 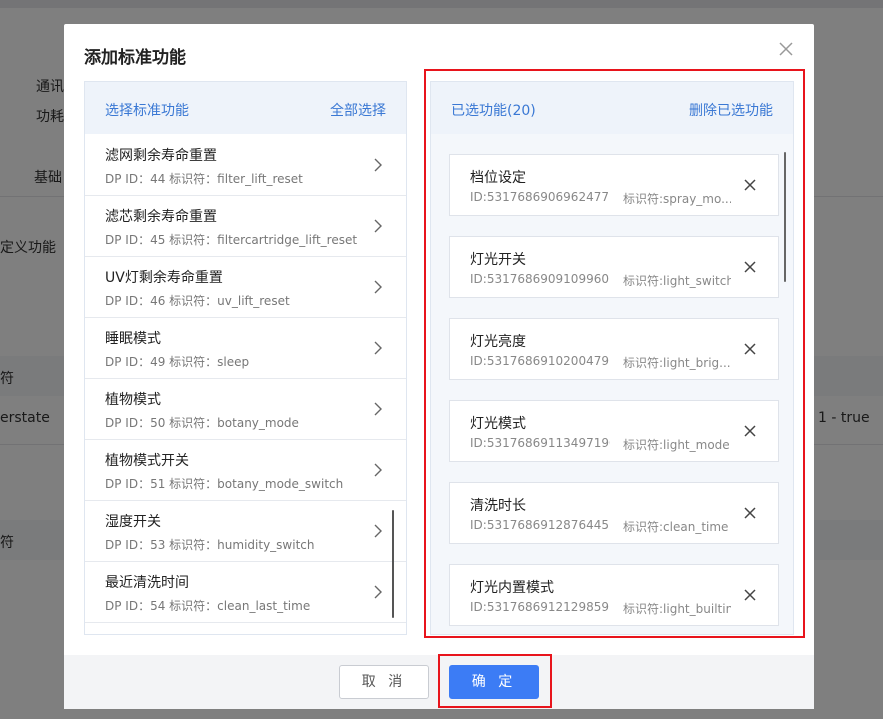 I want to click on selected-item-name: 灯光内置模式, so click(x=512, y=588).